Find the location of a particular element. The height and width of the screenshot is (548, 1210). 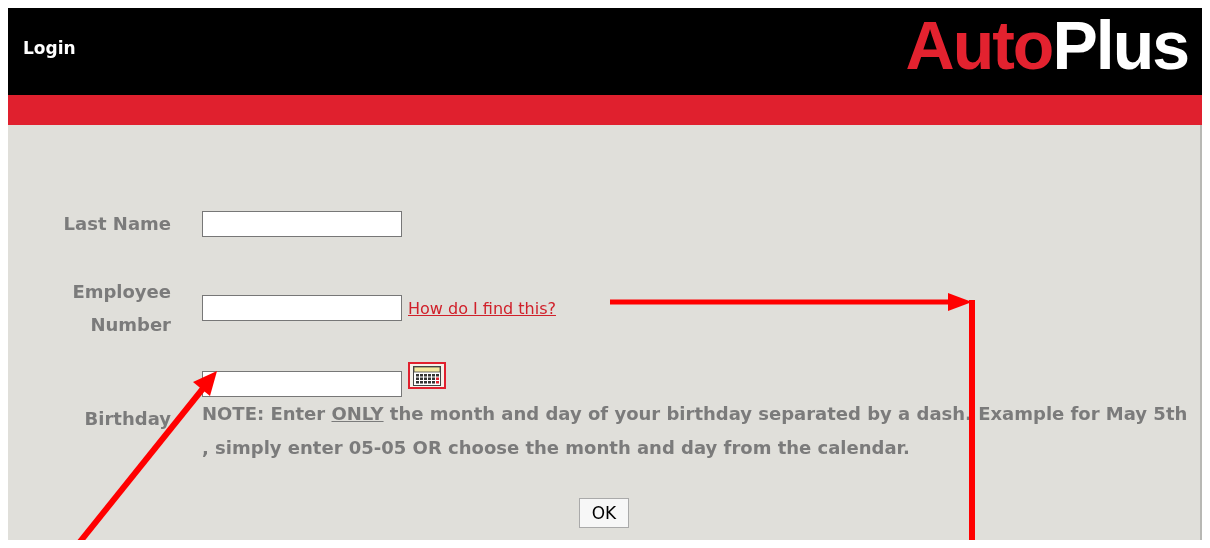

calendar-icon is located at coordinates (427, 375).